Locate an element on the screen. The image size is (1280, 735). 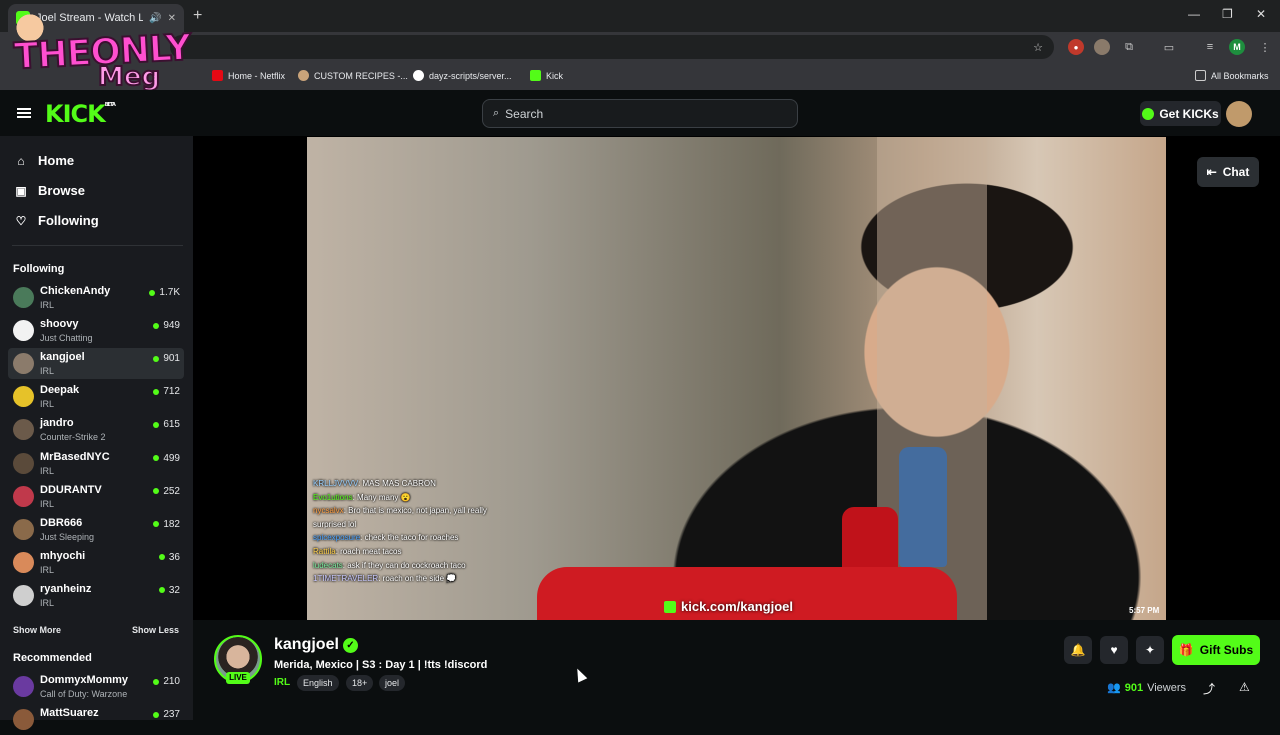
omnibox-input is located at coordinates (612, 47).